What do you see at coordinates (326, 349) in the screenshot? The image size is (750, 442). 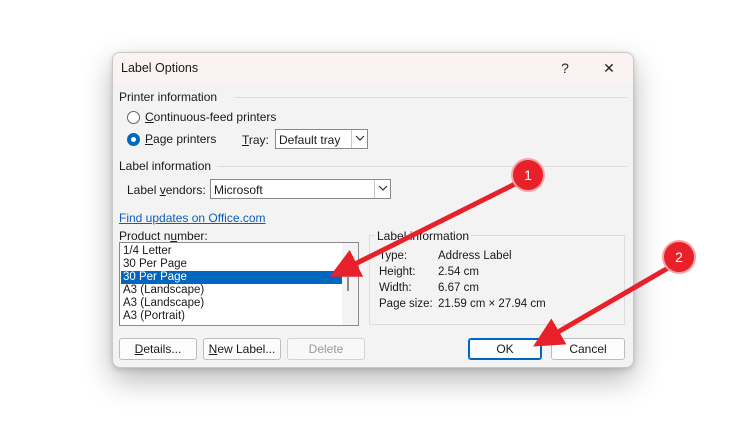 I see `delete-button: Delete` at bounding box center [326, 349].